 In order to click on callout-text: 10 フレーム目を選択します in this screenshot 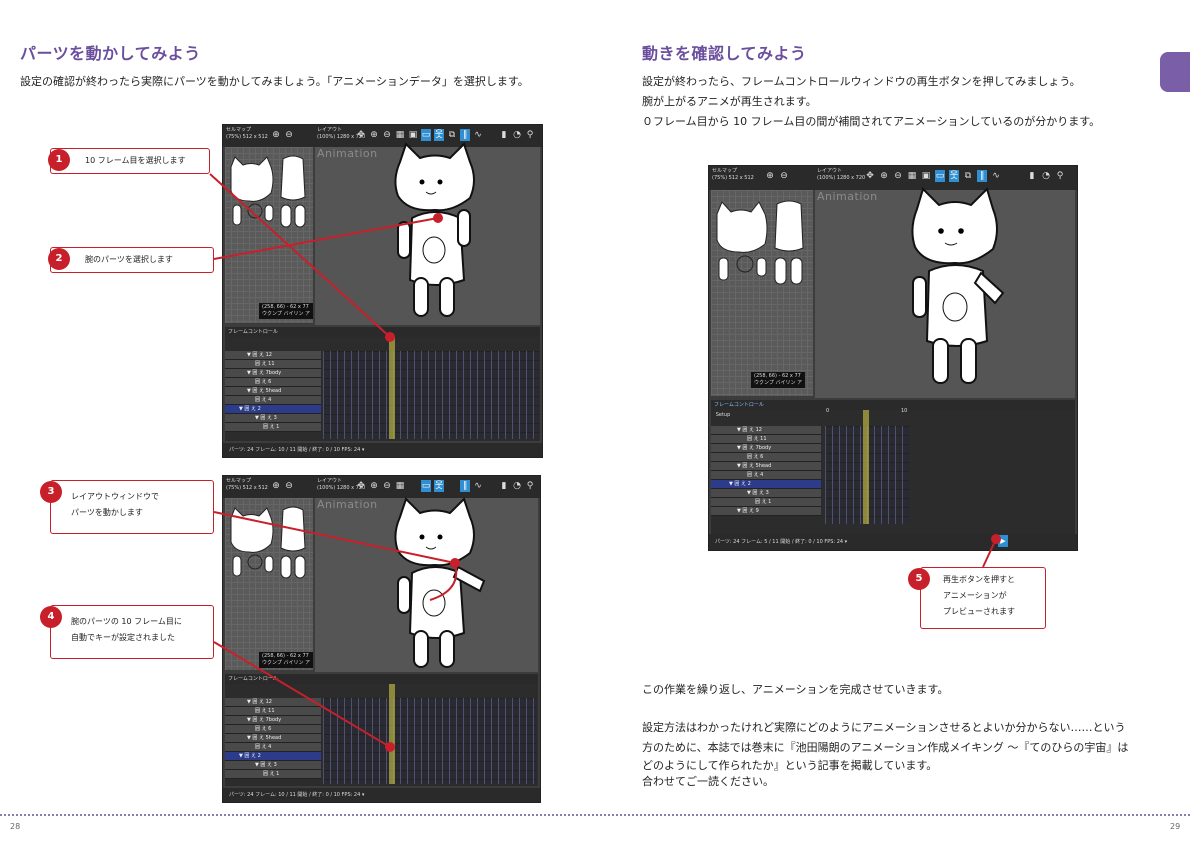, I will do `click(135, 160)`.